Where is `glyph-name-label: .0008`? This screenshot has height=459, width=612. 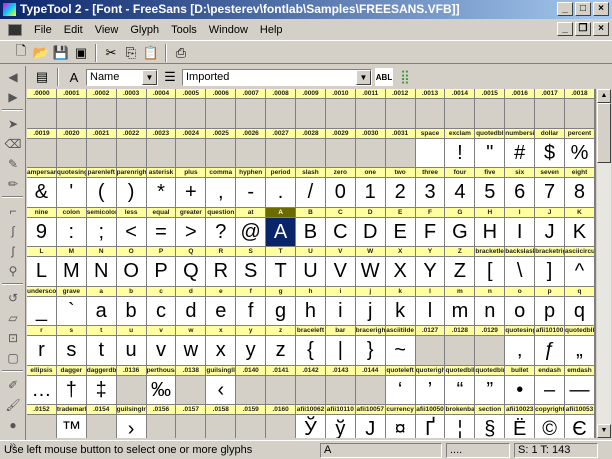
glyph-name-label: .0008 is located at coordinates (281, 94).